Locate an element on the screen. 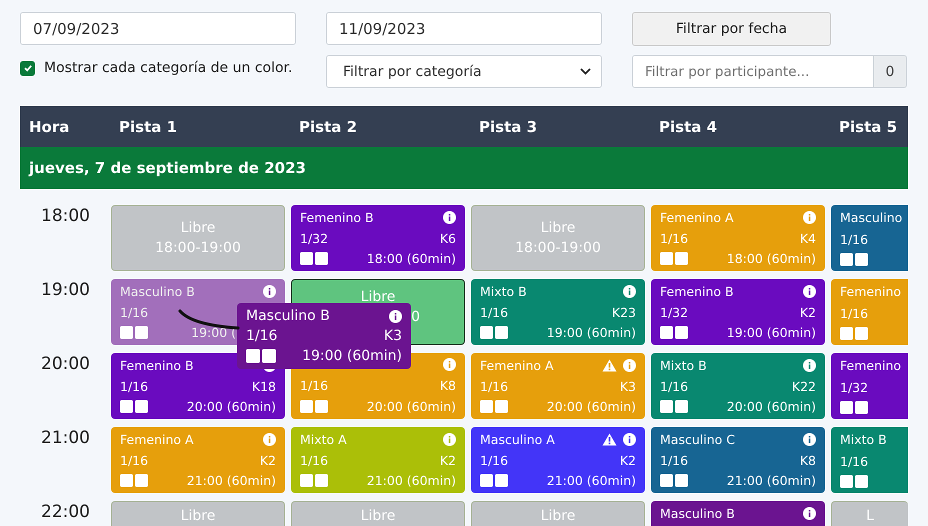  column-header: Pista 3 is located at coordinates (508, 127).